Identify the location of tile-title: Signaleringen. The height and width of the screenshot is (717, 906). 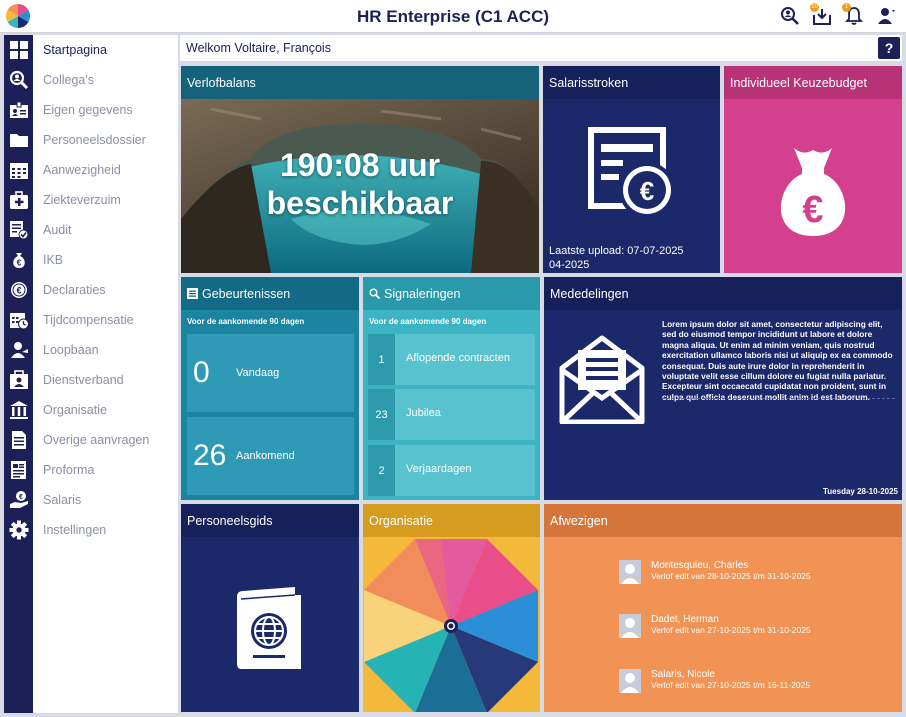
(451, 293).